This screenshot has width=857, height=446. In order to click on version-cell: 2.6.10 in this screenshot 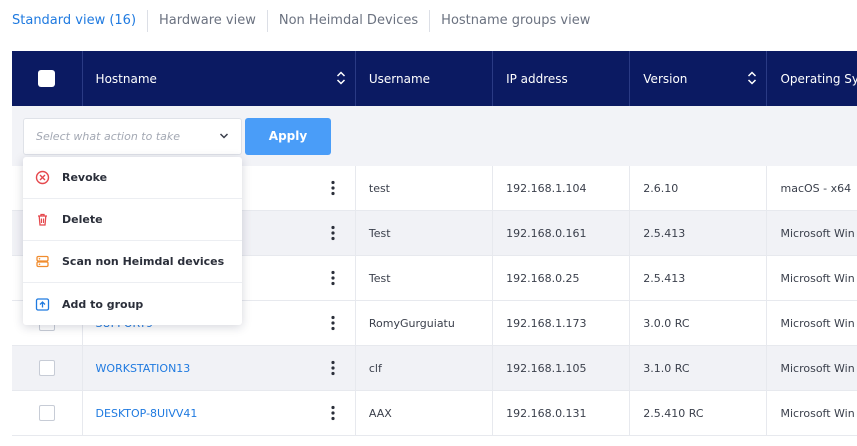, I will do `click(699, 188)`.